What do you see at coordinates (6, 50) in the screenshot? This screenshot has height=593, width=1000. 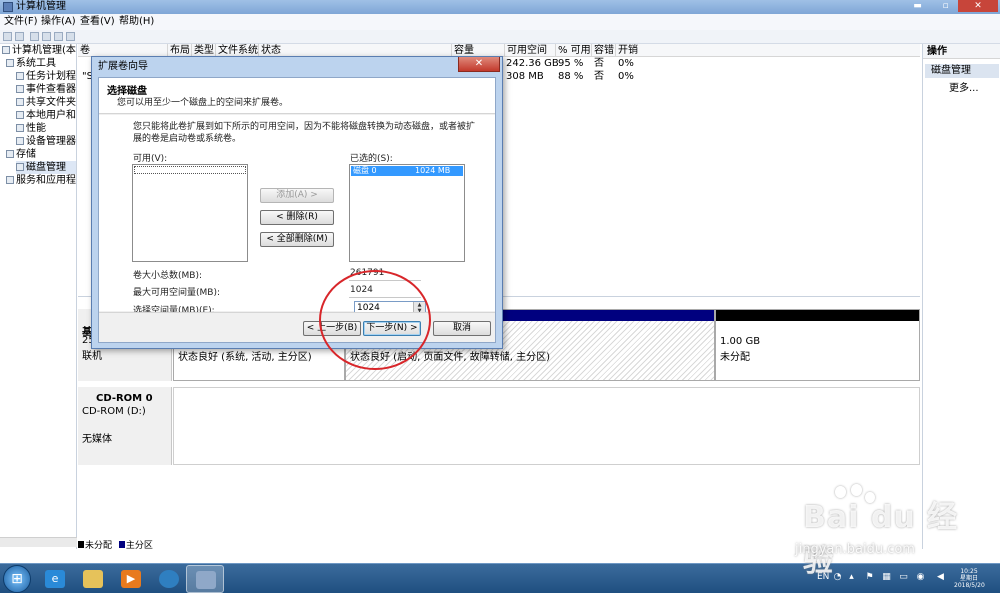 I see `computer-icon` at bounding box center [6, 50].